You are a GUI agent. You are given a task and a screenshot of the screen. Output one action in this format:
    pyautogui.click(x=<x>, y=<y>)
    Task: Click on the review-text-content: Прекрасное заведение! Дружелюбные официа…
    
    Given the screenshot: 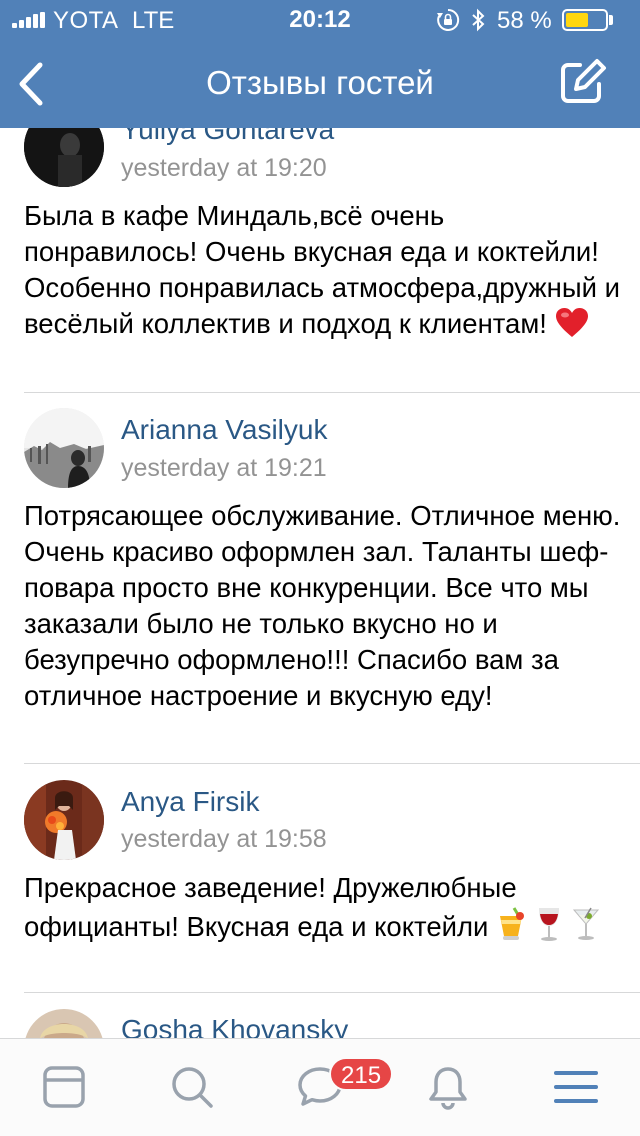 What is the action you would take?
    pyautogui.click(x=270, y=907)
    